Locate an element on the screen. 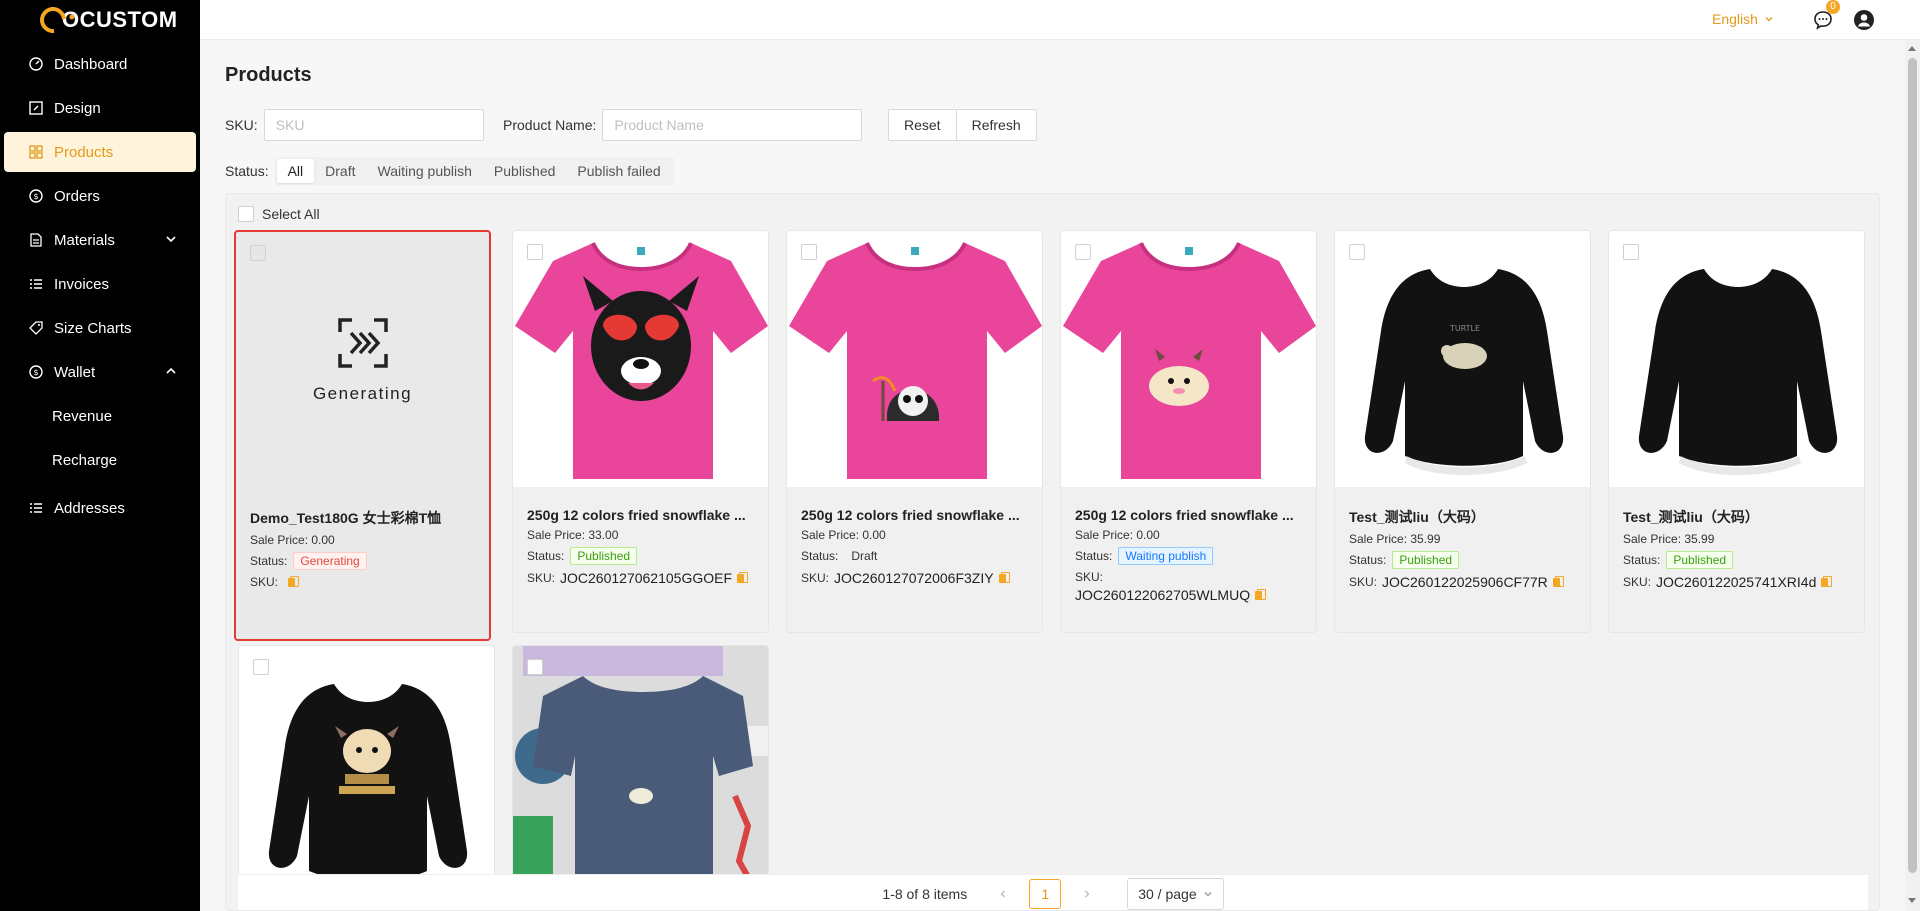 The height and width of the screenshot is (911, 1920). sidebar-item-products: Products is located at coordinates (100, 152).